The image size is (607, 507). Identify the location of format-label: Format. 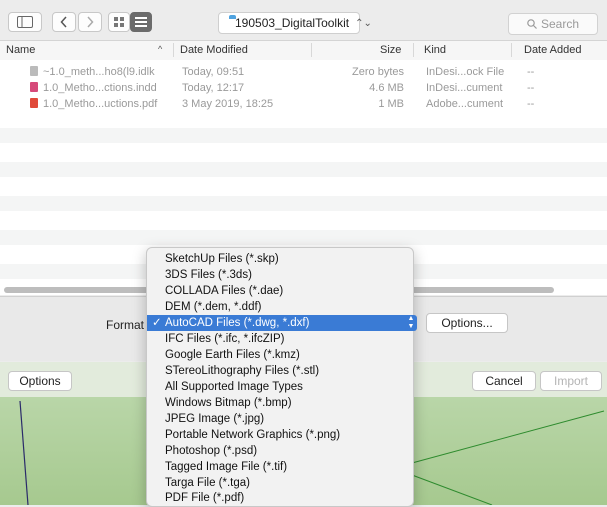
(125, 325).